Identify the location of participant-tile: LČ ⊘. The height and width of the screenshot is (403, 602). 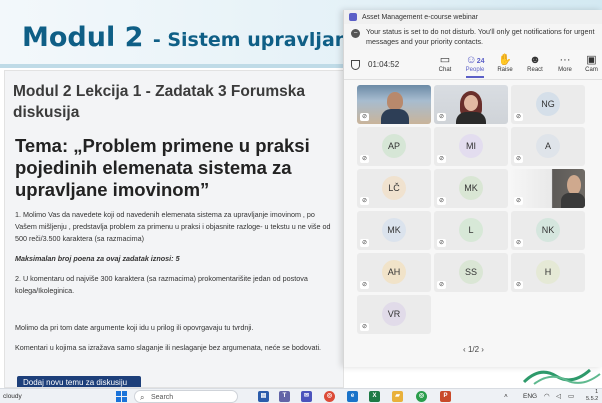
(394, 188).